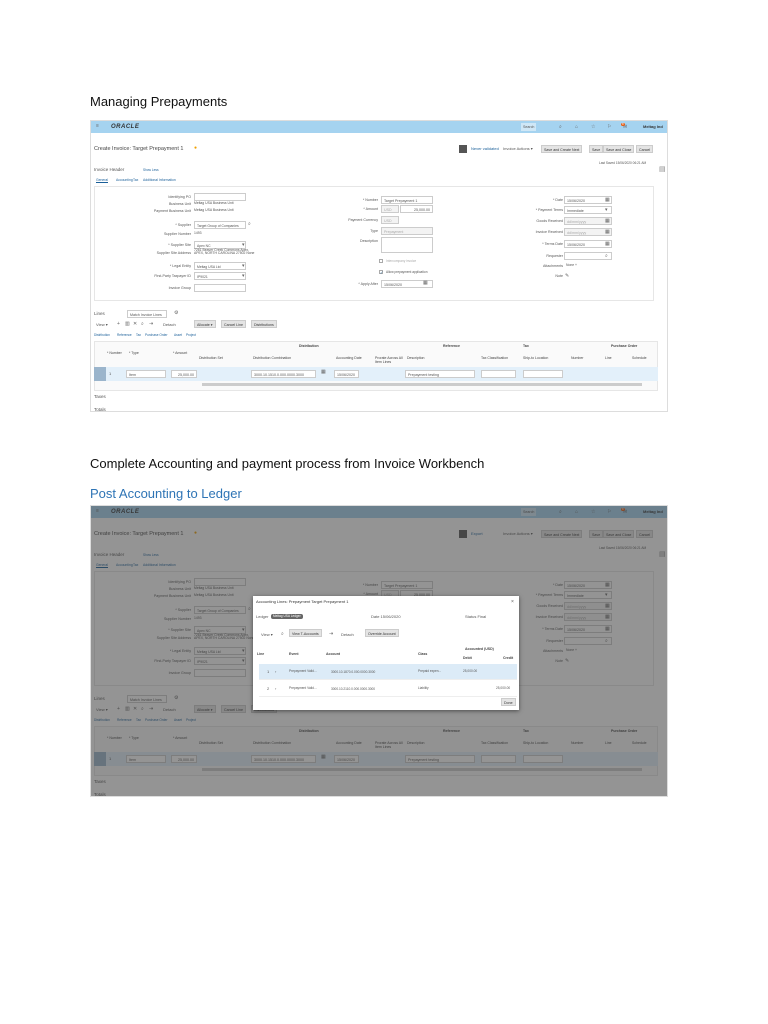 This screenshot has height=1024, width=768. What do you see at coordinates (382, 633) in the screenshot?
I see `override-account-button: Override Account` at bounding box center [382, 633].